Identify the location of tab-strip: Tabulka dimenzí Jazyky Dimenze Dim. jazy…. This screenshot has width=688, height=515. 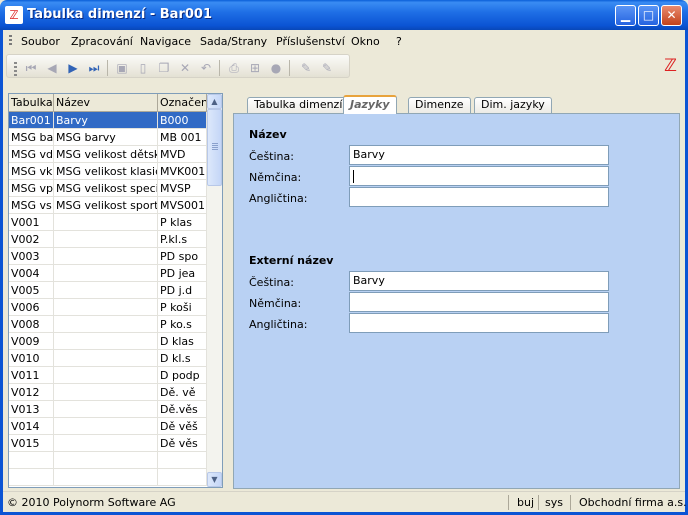
(458, 104).